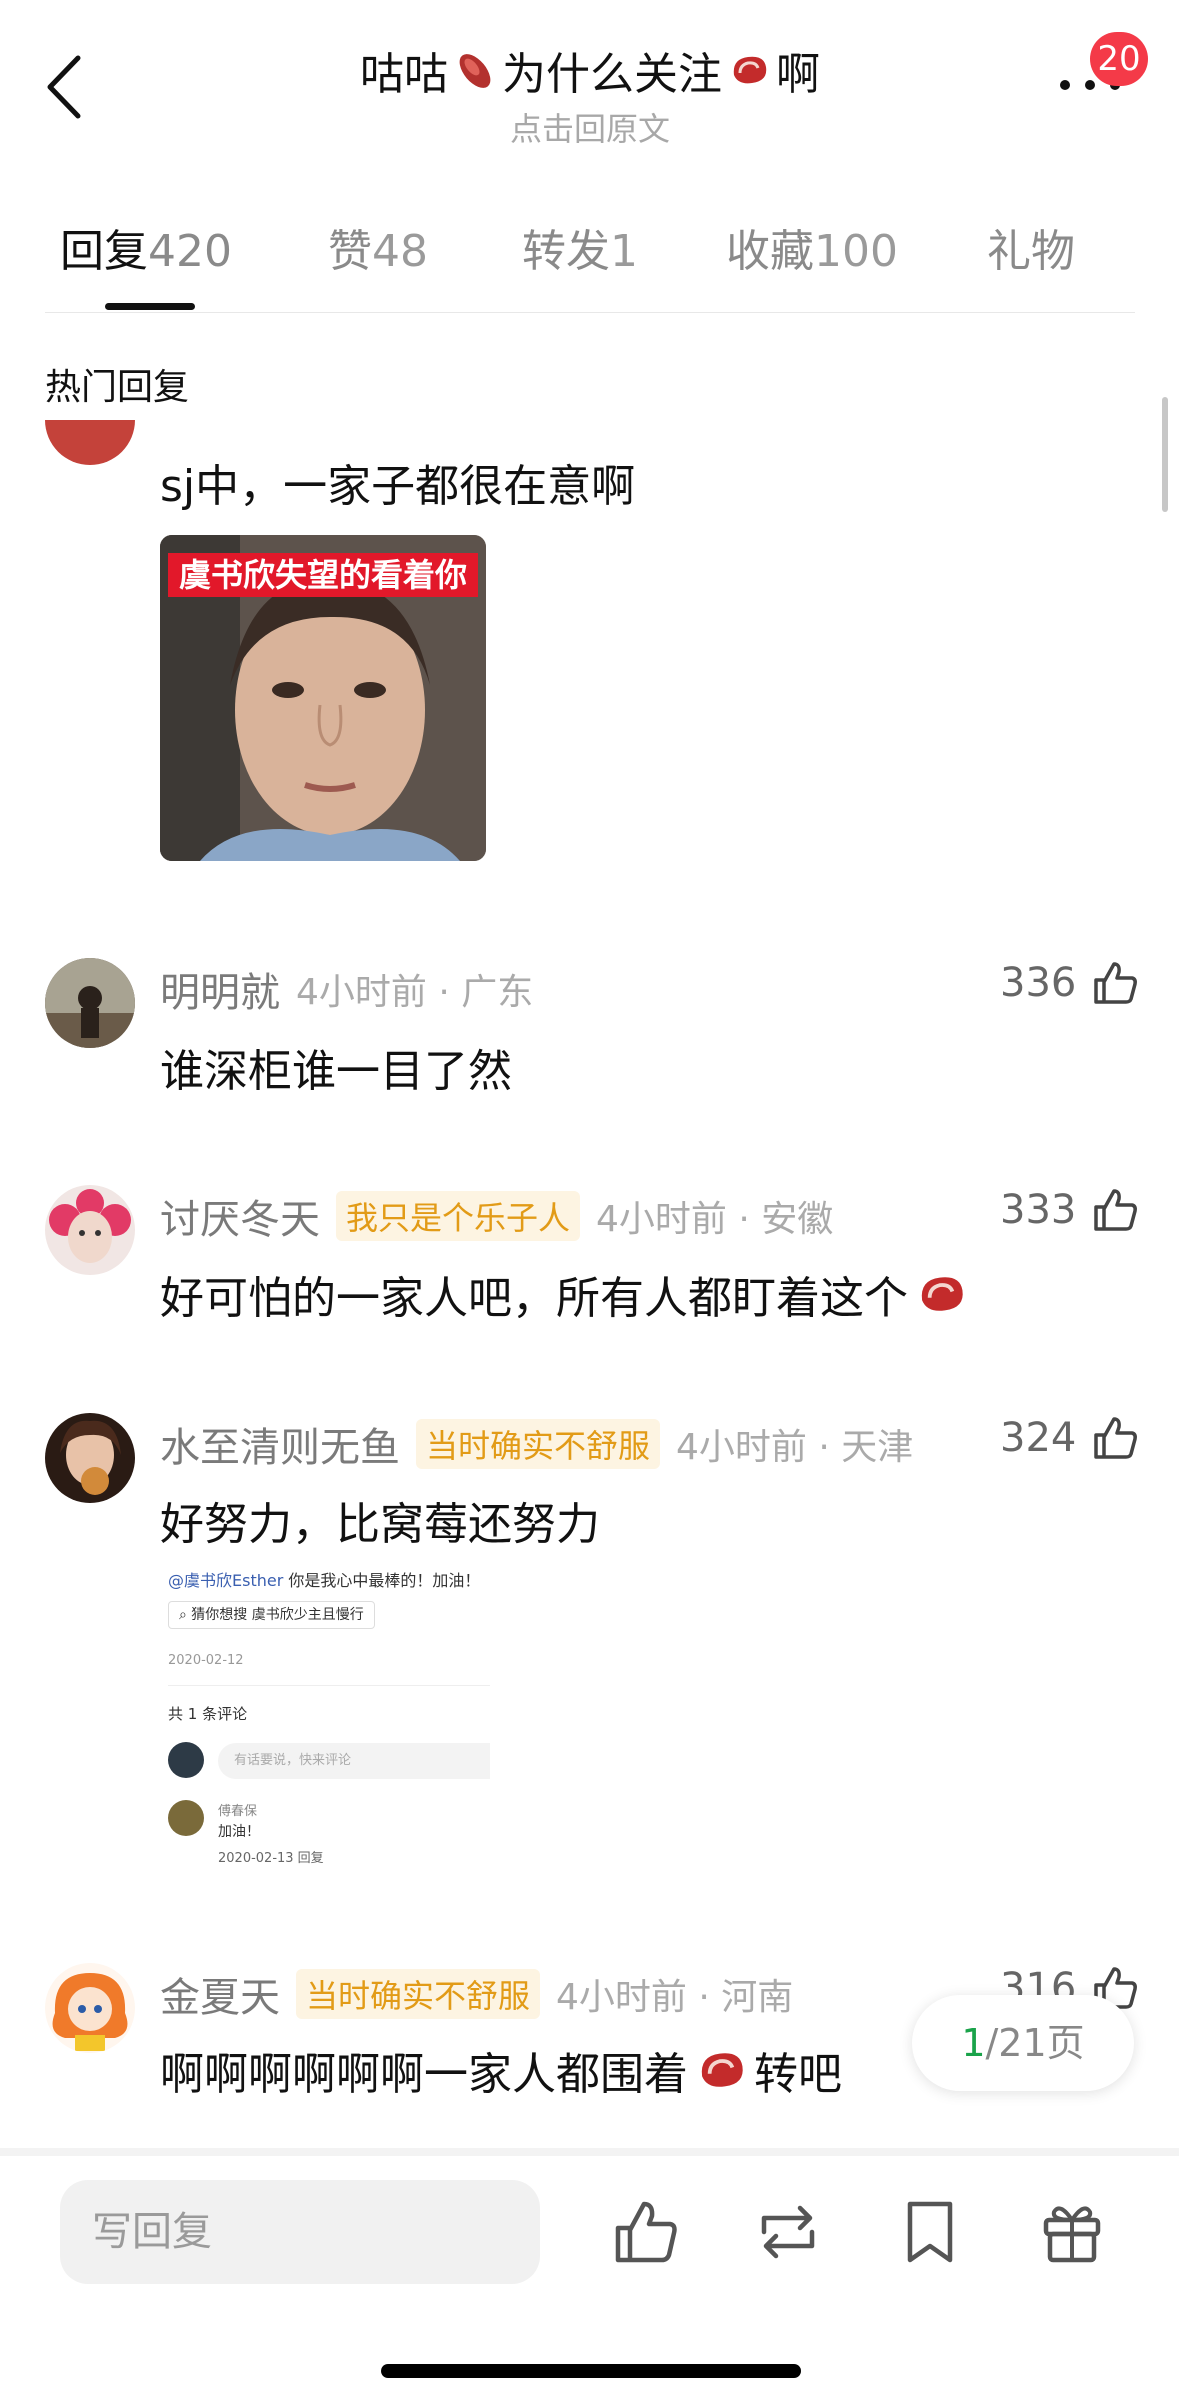  What do you see at coordinates (973, 2043) in the screenshot?
I see `current-page: 1` at bounding box center [973, 2043].